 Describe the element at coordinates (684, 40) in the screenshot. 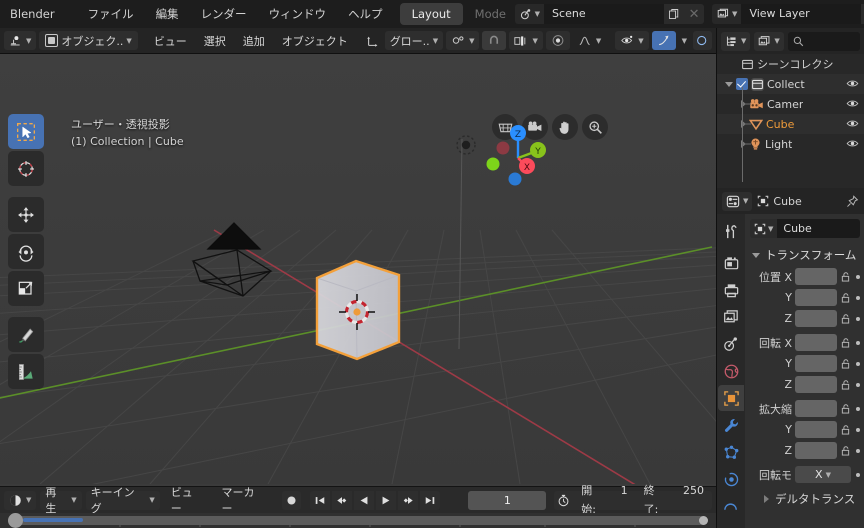

I see `gizmo-options-button: ▼` at that location.